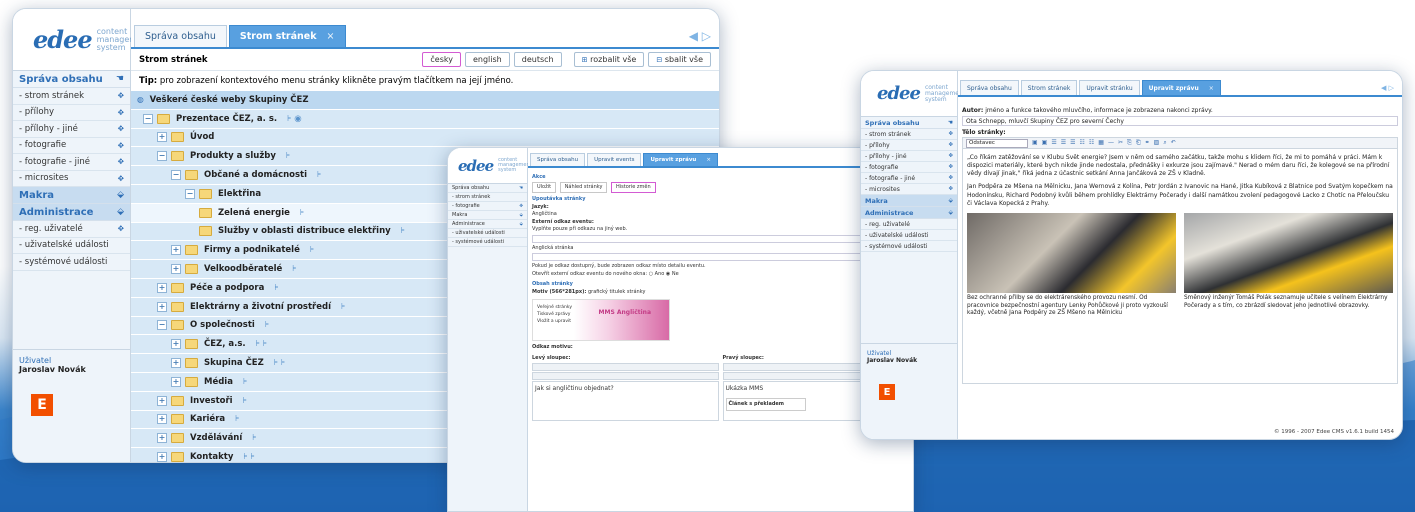  I want to click on lang-czech-button: česky, so click(441, 59).